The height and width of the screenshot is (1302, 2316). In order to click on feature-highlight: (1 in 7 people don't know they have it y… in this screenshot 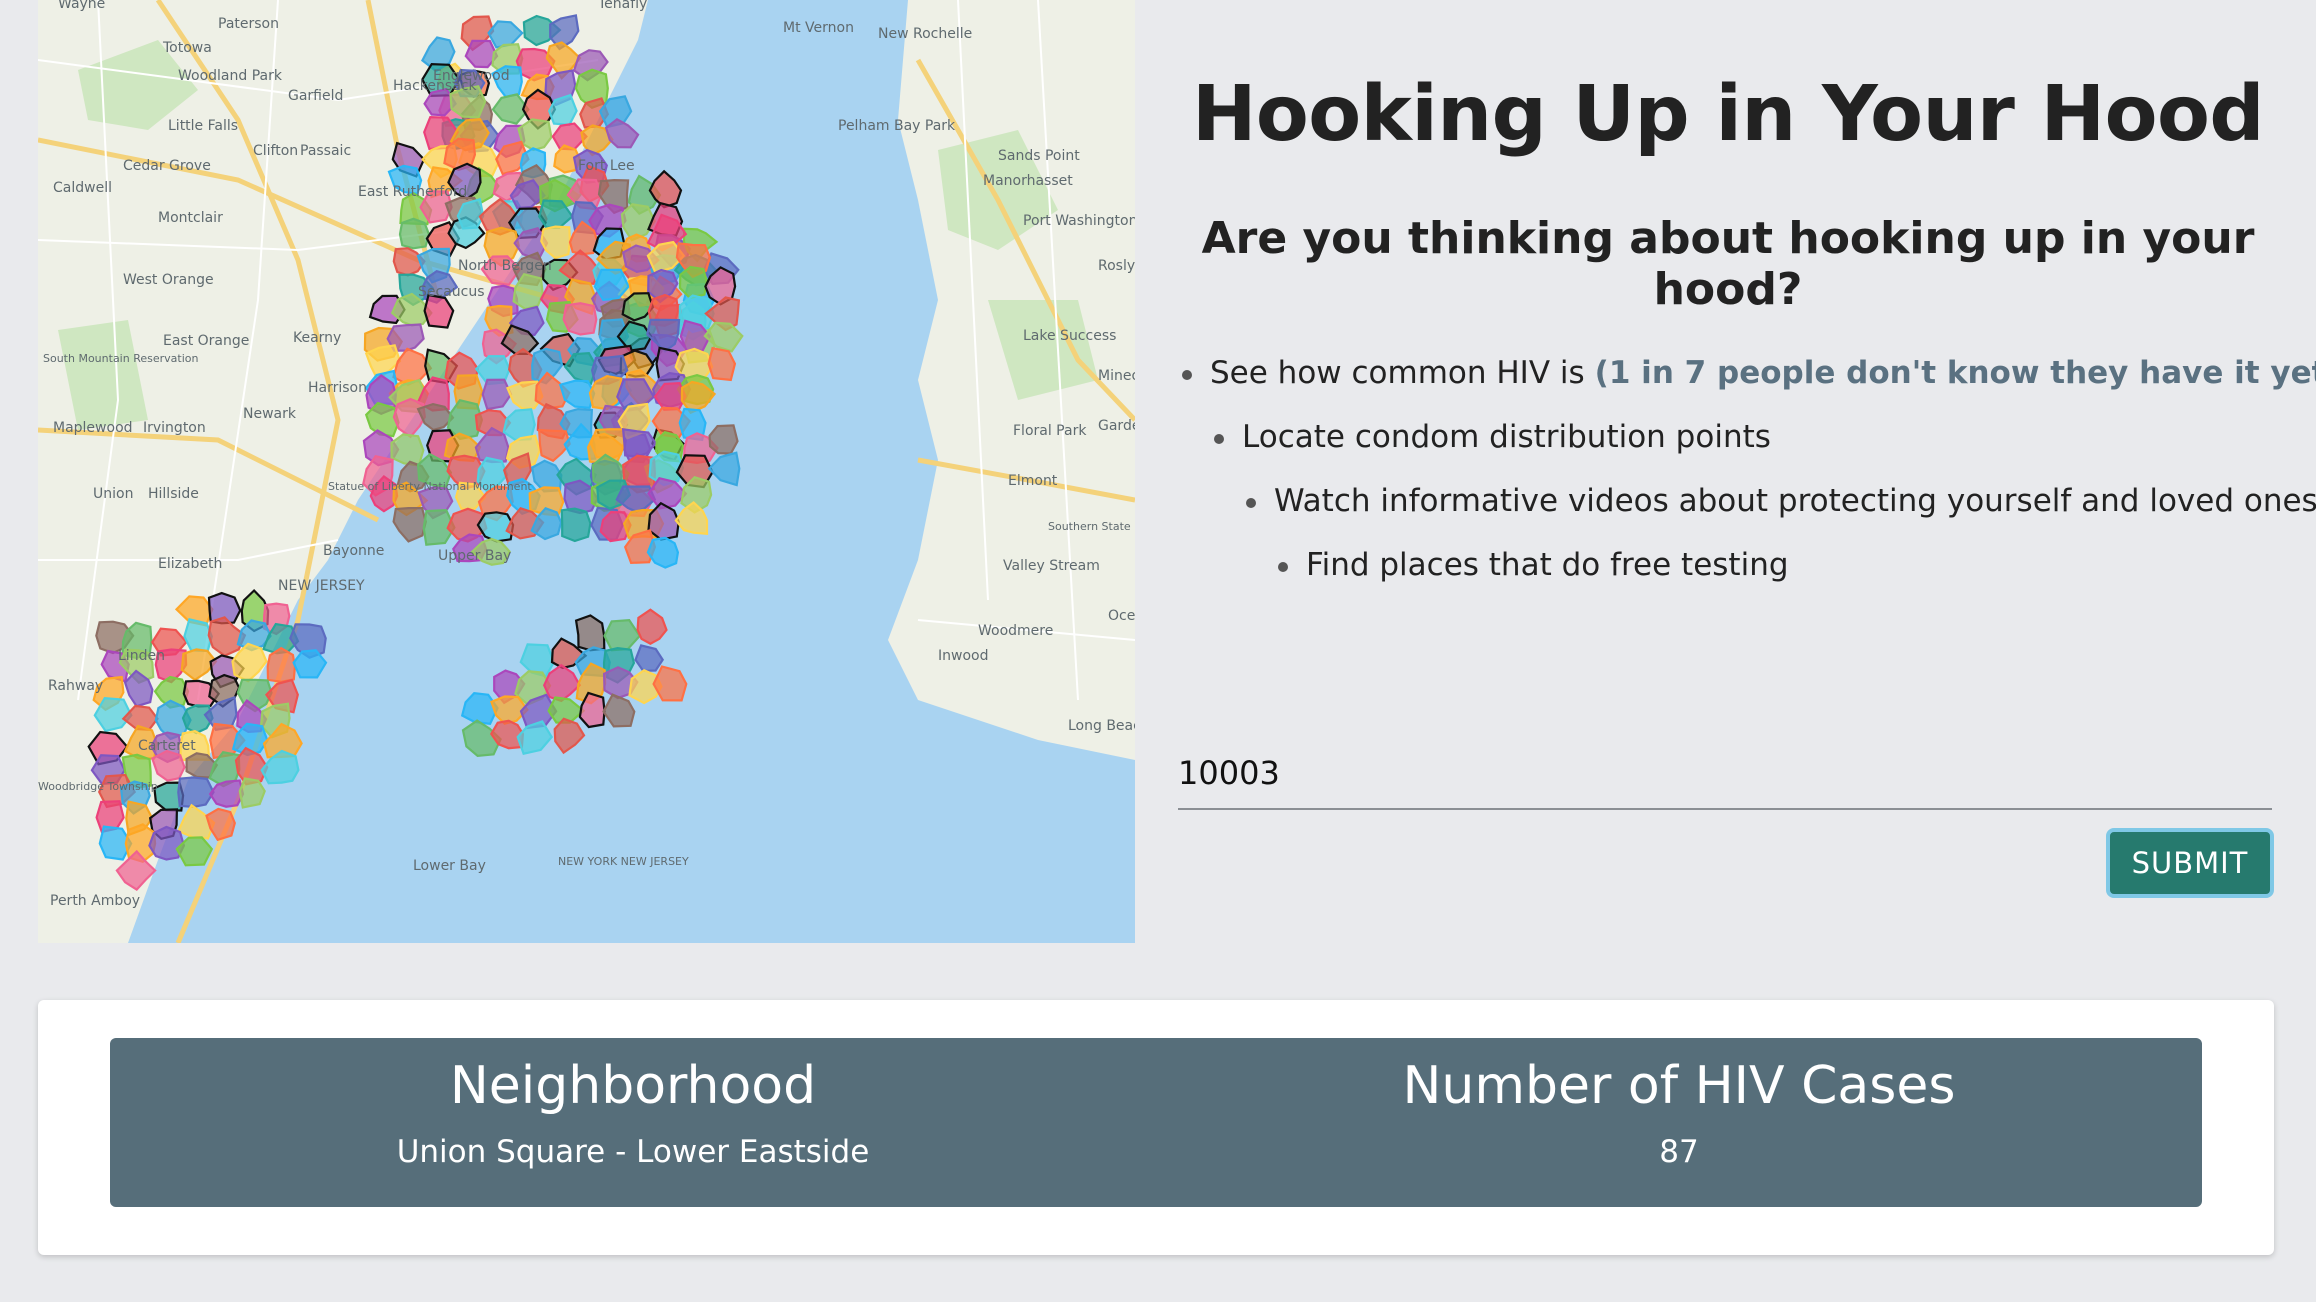, I will do `click(1955, 373)`.